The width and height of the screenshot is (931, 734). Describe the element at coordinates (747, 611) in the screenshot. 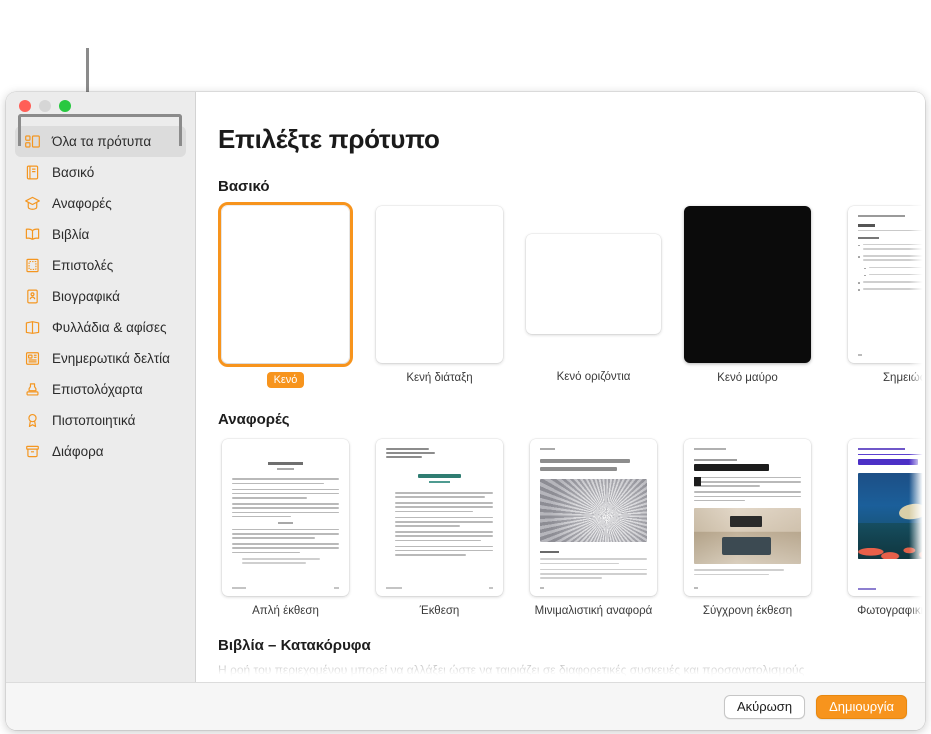

I see `template-label-modern-report: Σύγχρονη έκθεση` at that location.